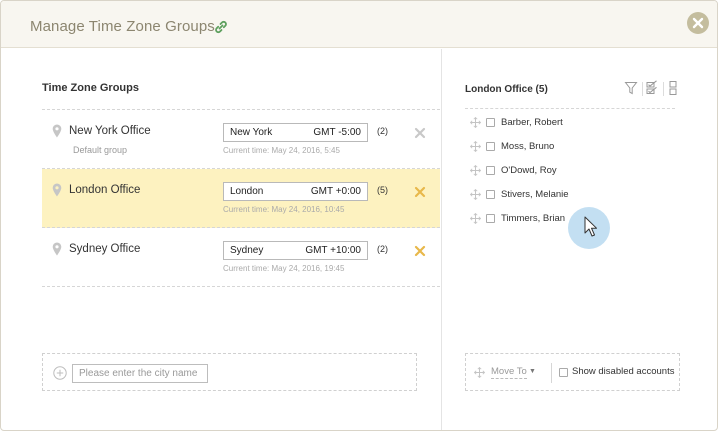  I want to click on member-name: O'Dowd, Roy, so click(529, 170).